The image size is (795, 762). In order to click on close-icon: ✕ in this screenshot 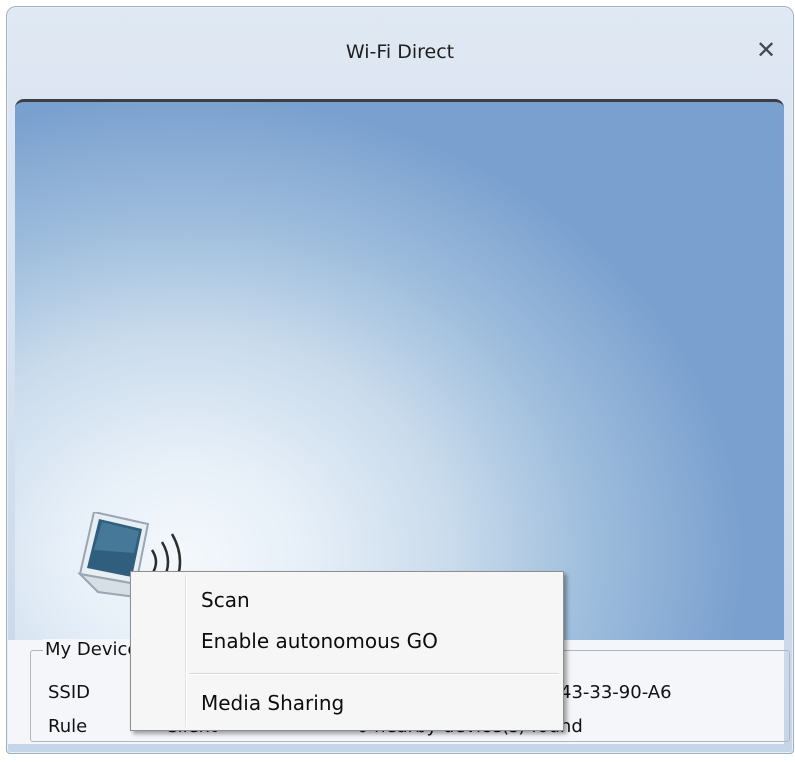, I will do `click(766, 50)`.